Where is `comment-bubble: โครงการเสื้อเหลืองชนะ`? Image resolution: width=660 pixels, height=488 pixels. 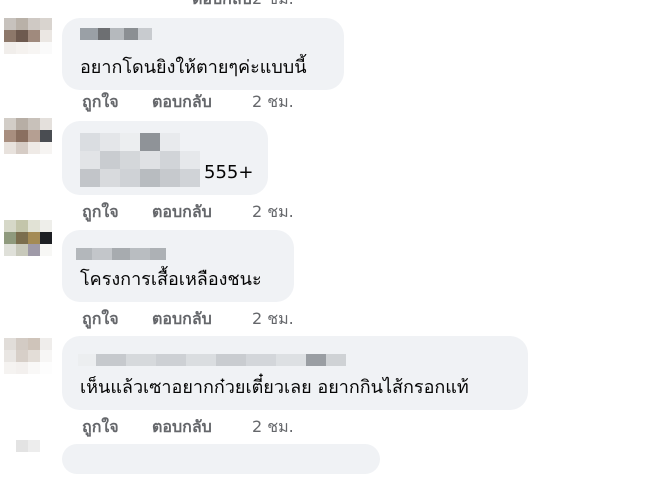 comment-bubble: โครงการเสื้อเหลืองชนะ is located at coordinates (178, 266).